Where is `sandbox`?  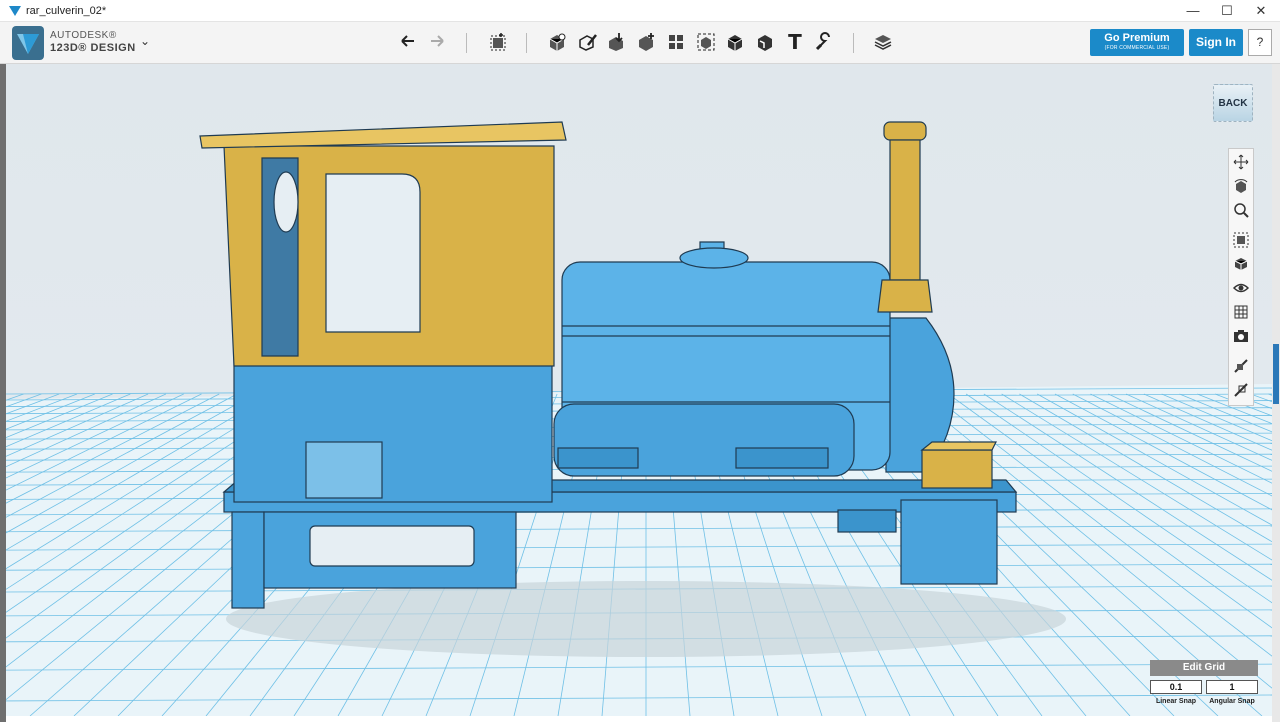 sandbox is located at coordinates (957, 469).